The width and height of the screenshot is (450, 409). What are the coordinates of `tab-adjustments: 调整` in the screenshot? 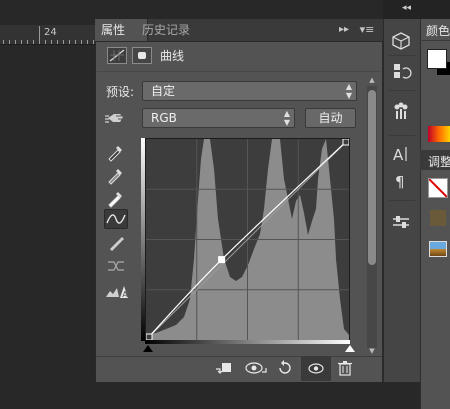 It's located at (439, 161).